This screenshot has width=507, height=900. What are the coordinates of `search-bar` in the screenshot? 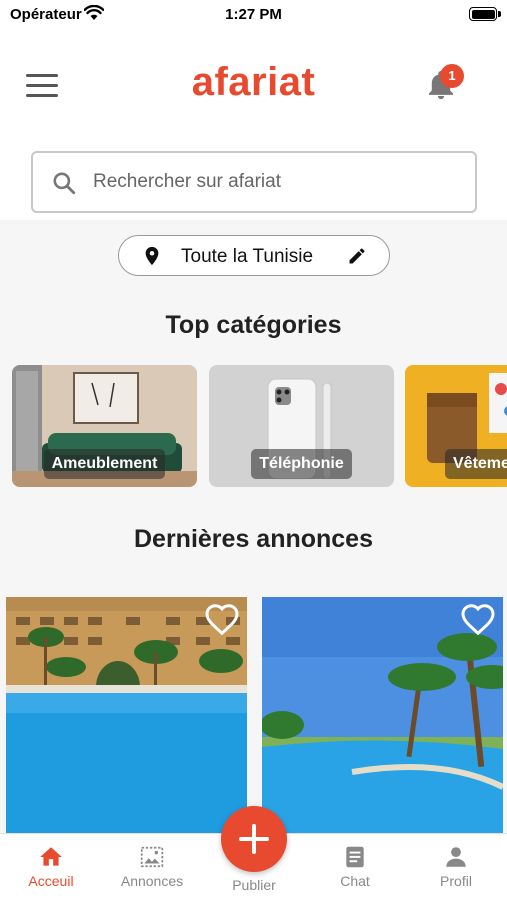 It's located at (254, 182).